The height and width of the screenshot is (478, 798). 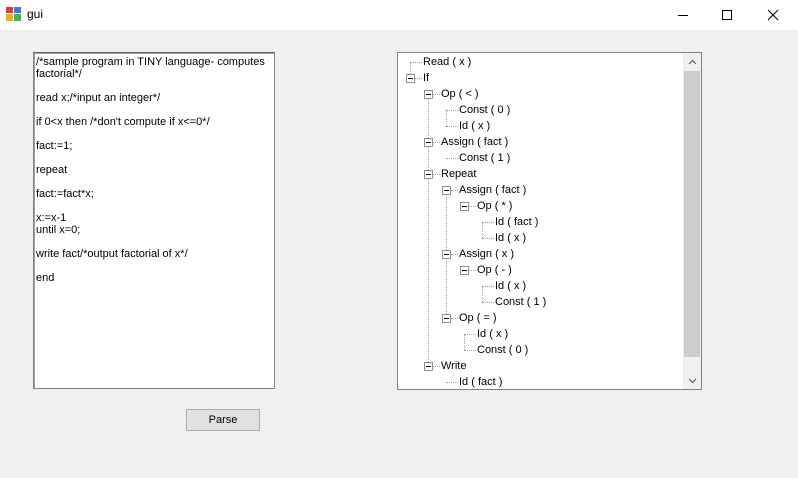 I want to click on source-line: end, so click(x=45, y=278).